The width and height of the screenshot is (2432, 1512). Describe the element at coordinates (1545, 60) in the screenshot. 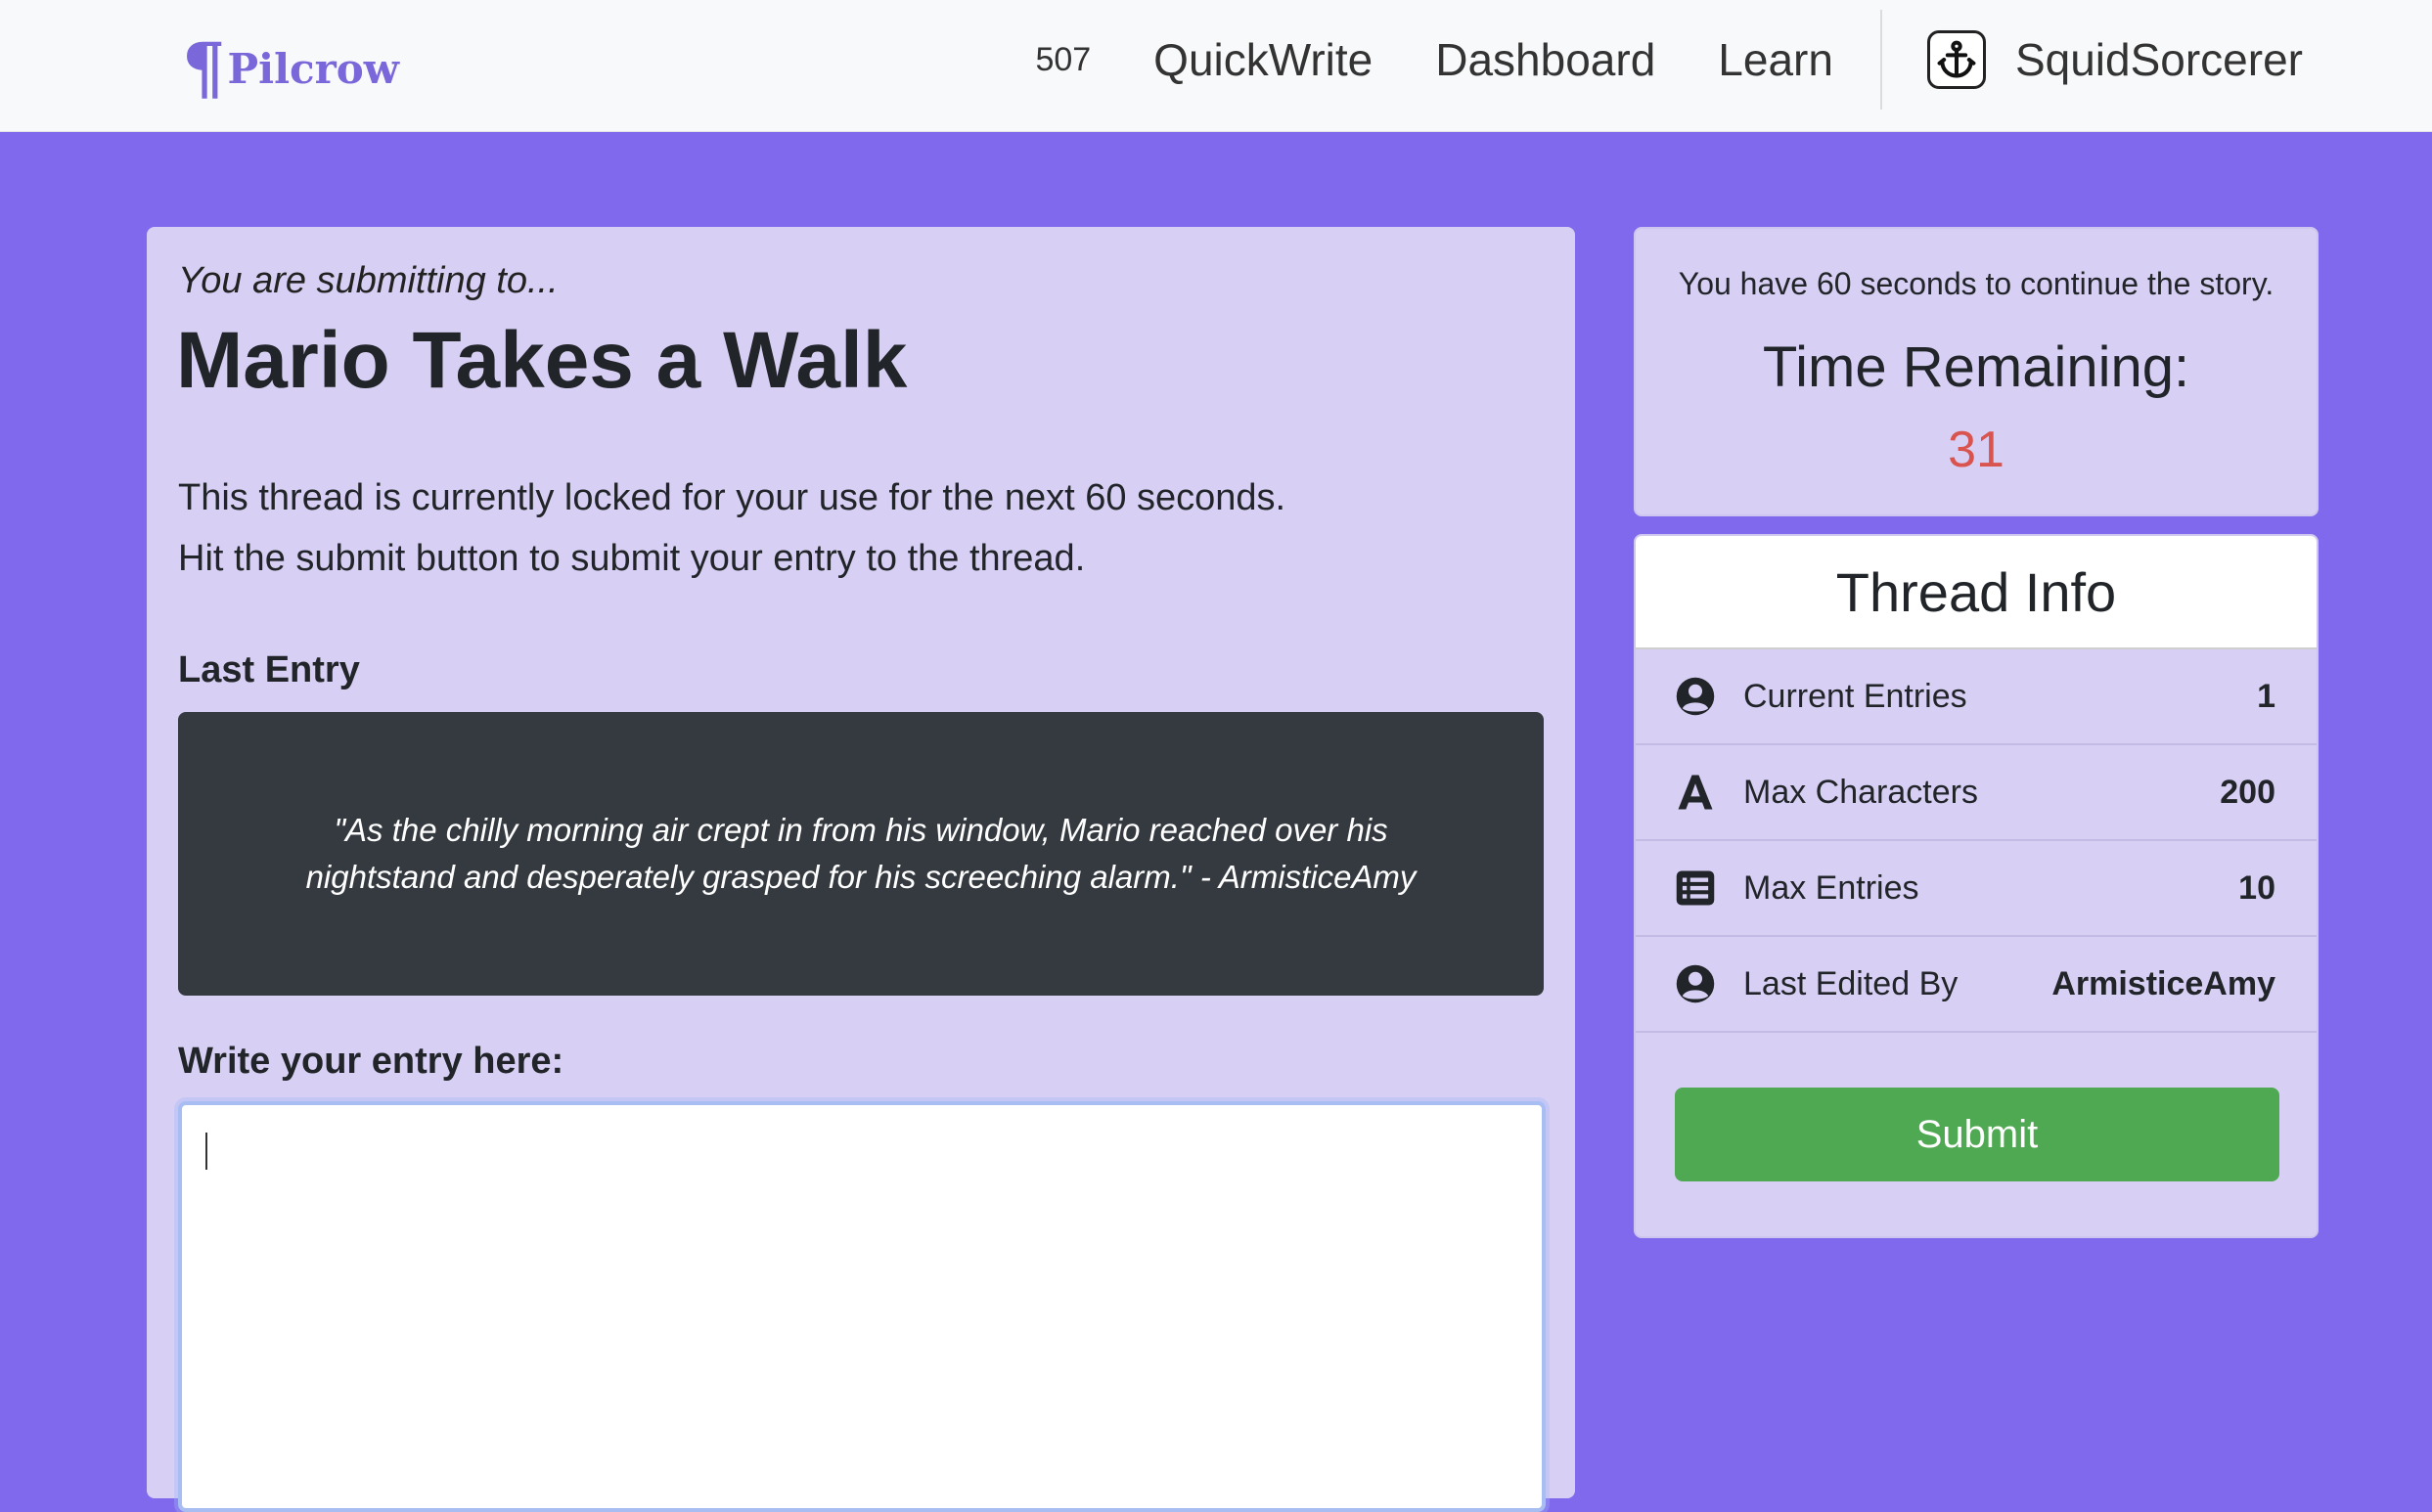

I see `nav-link-dashboard: Dashboard` at that location.